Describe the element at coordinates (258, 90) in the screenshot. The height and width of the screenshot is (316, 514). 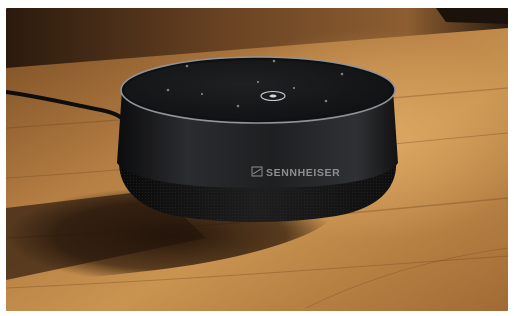
I see `speaker-top-surface` at that location.